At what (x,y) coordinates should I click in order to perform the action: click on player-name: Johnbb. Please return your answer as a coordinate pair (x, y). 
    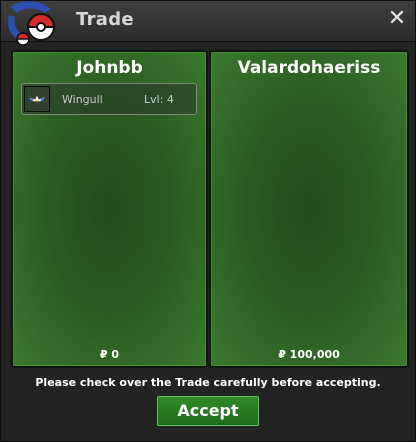
    Looking at the image, I should click on (109, 68).